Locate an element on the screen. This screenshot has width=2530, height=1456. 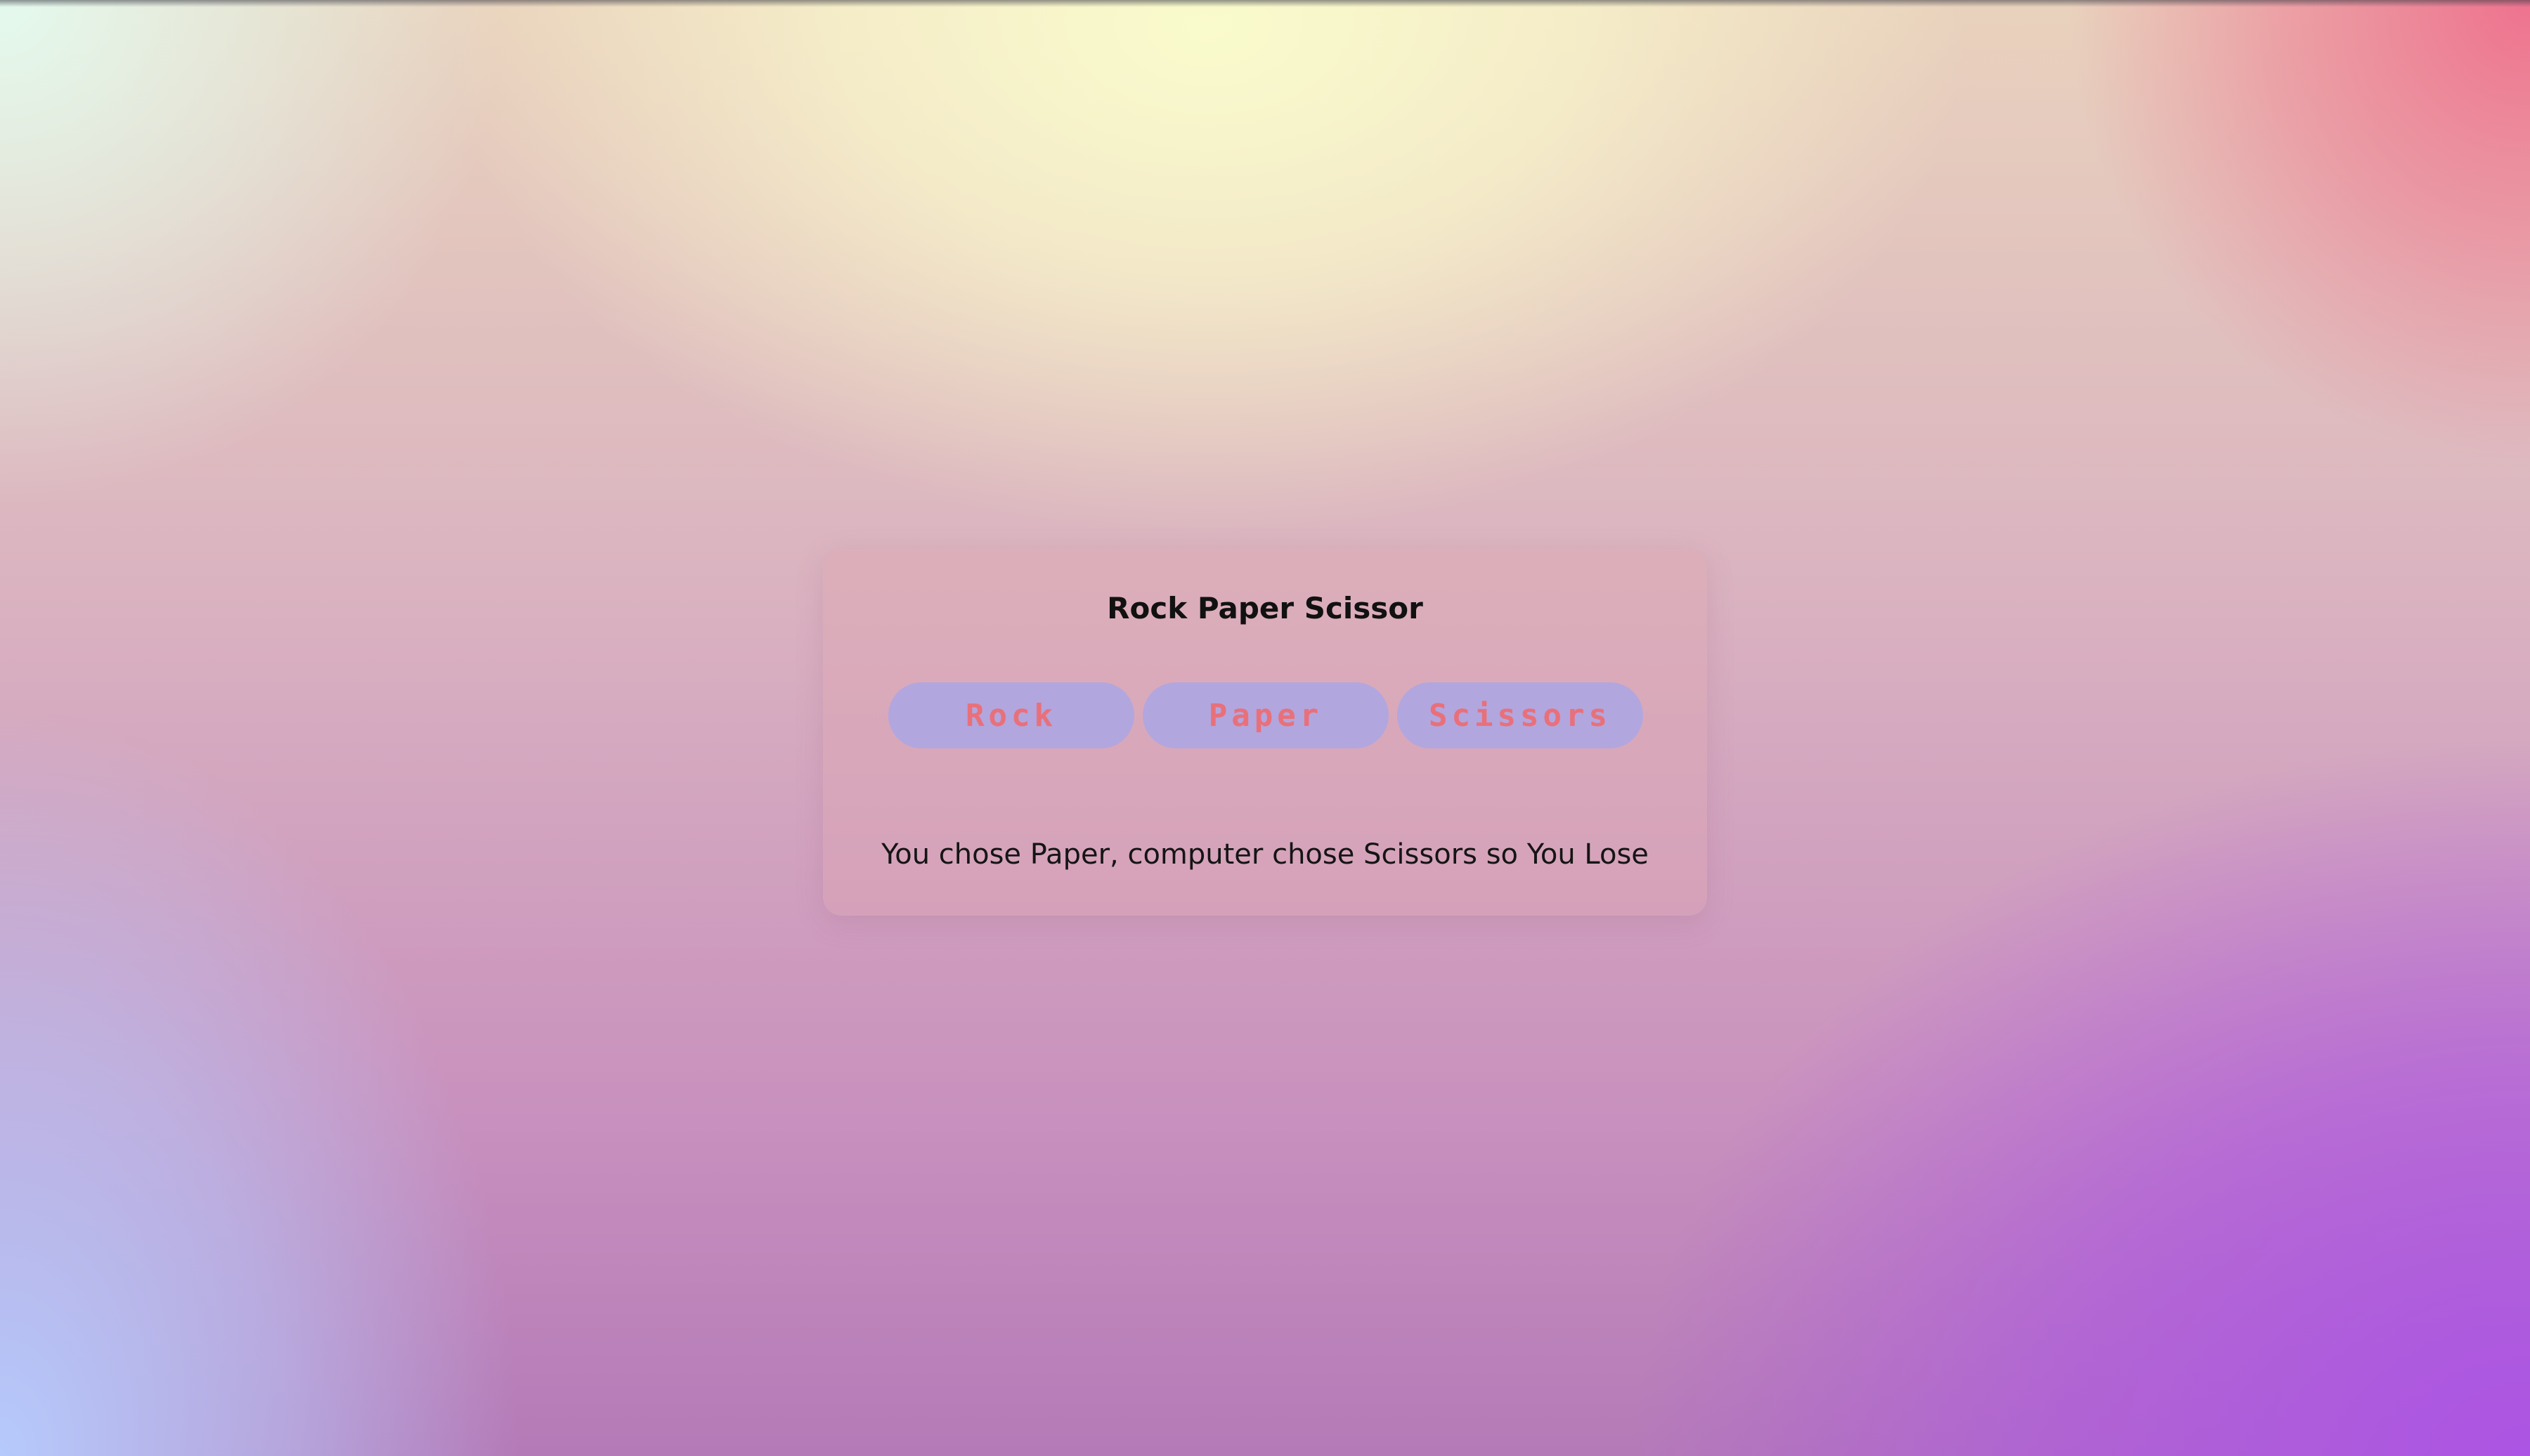
paper-button: Paper is located at coordinates (1266, 715).